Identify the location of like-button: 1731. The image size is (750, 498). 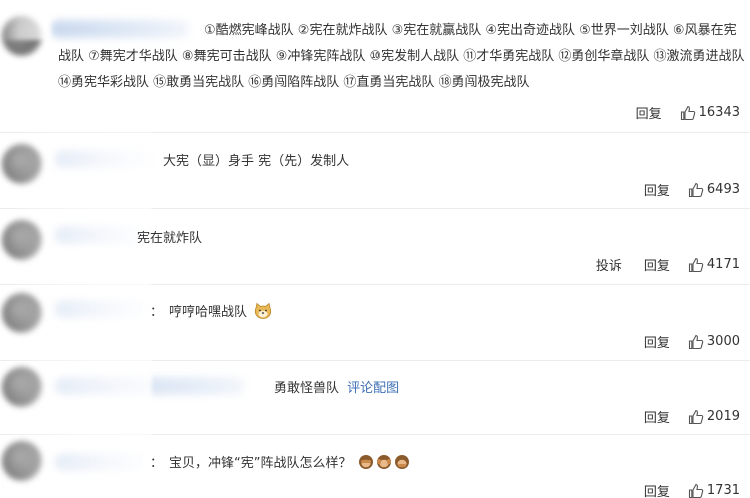
(714, 490).